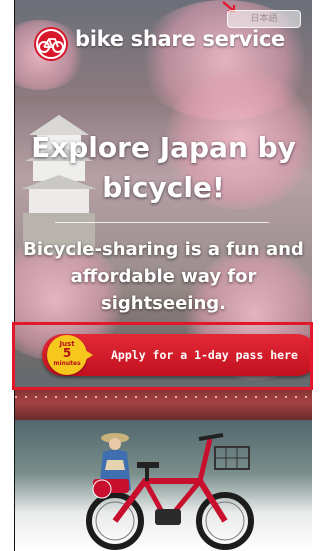 This screenshot has width=320, height=551. What do you see at coordinates (162, 222) in the screenshot?
I see `hero-divider` at bounding box center [162, 222].